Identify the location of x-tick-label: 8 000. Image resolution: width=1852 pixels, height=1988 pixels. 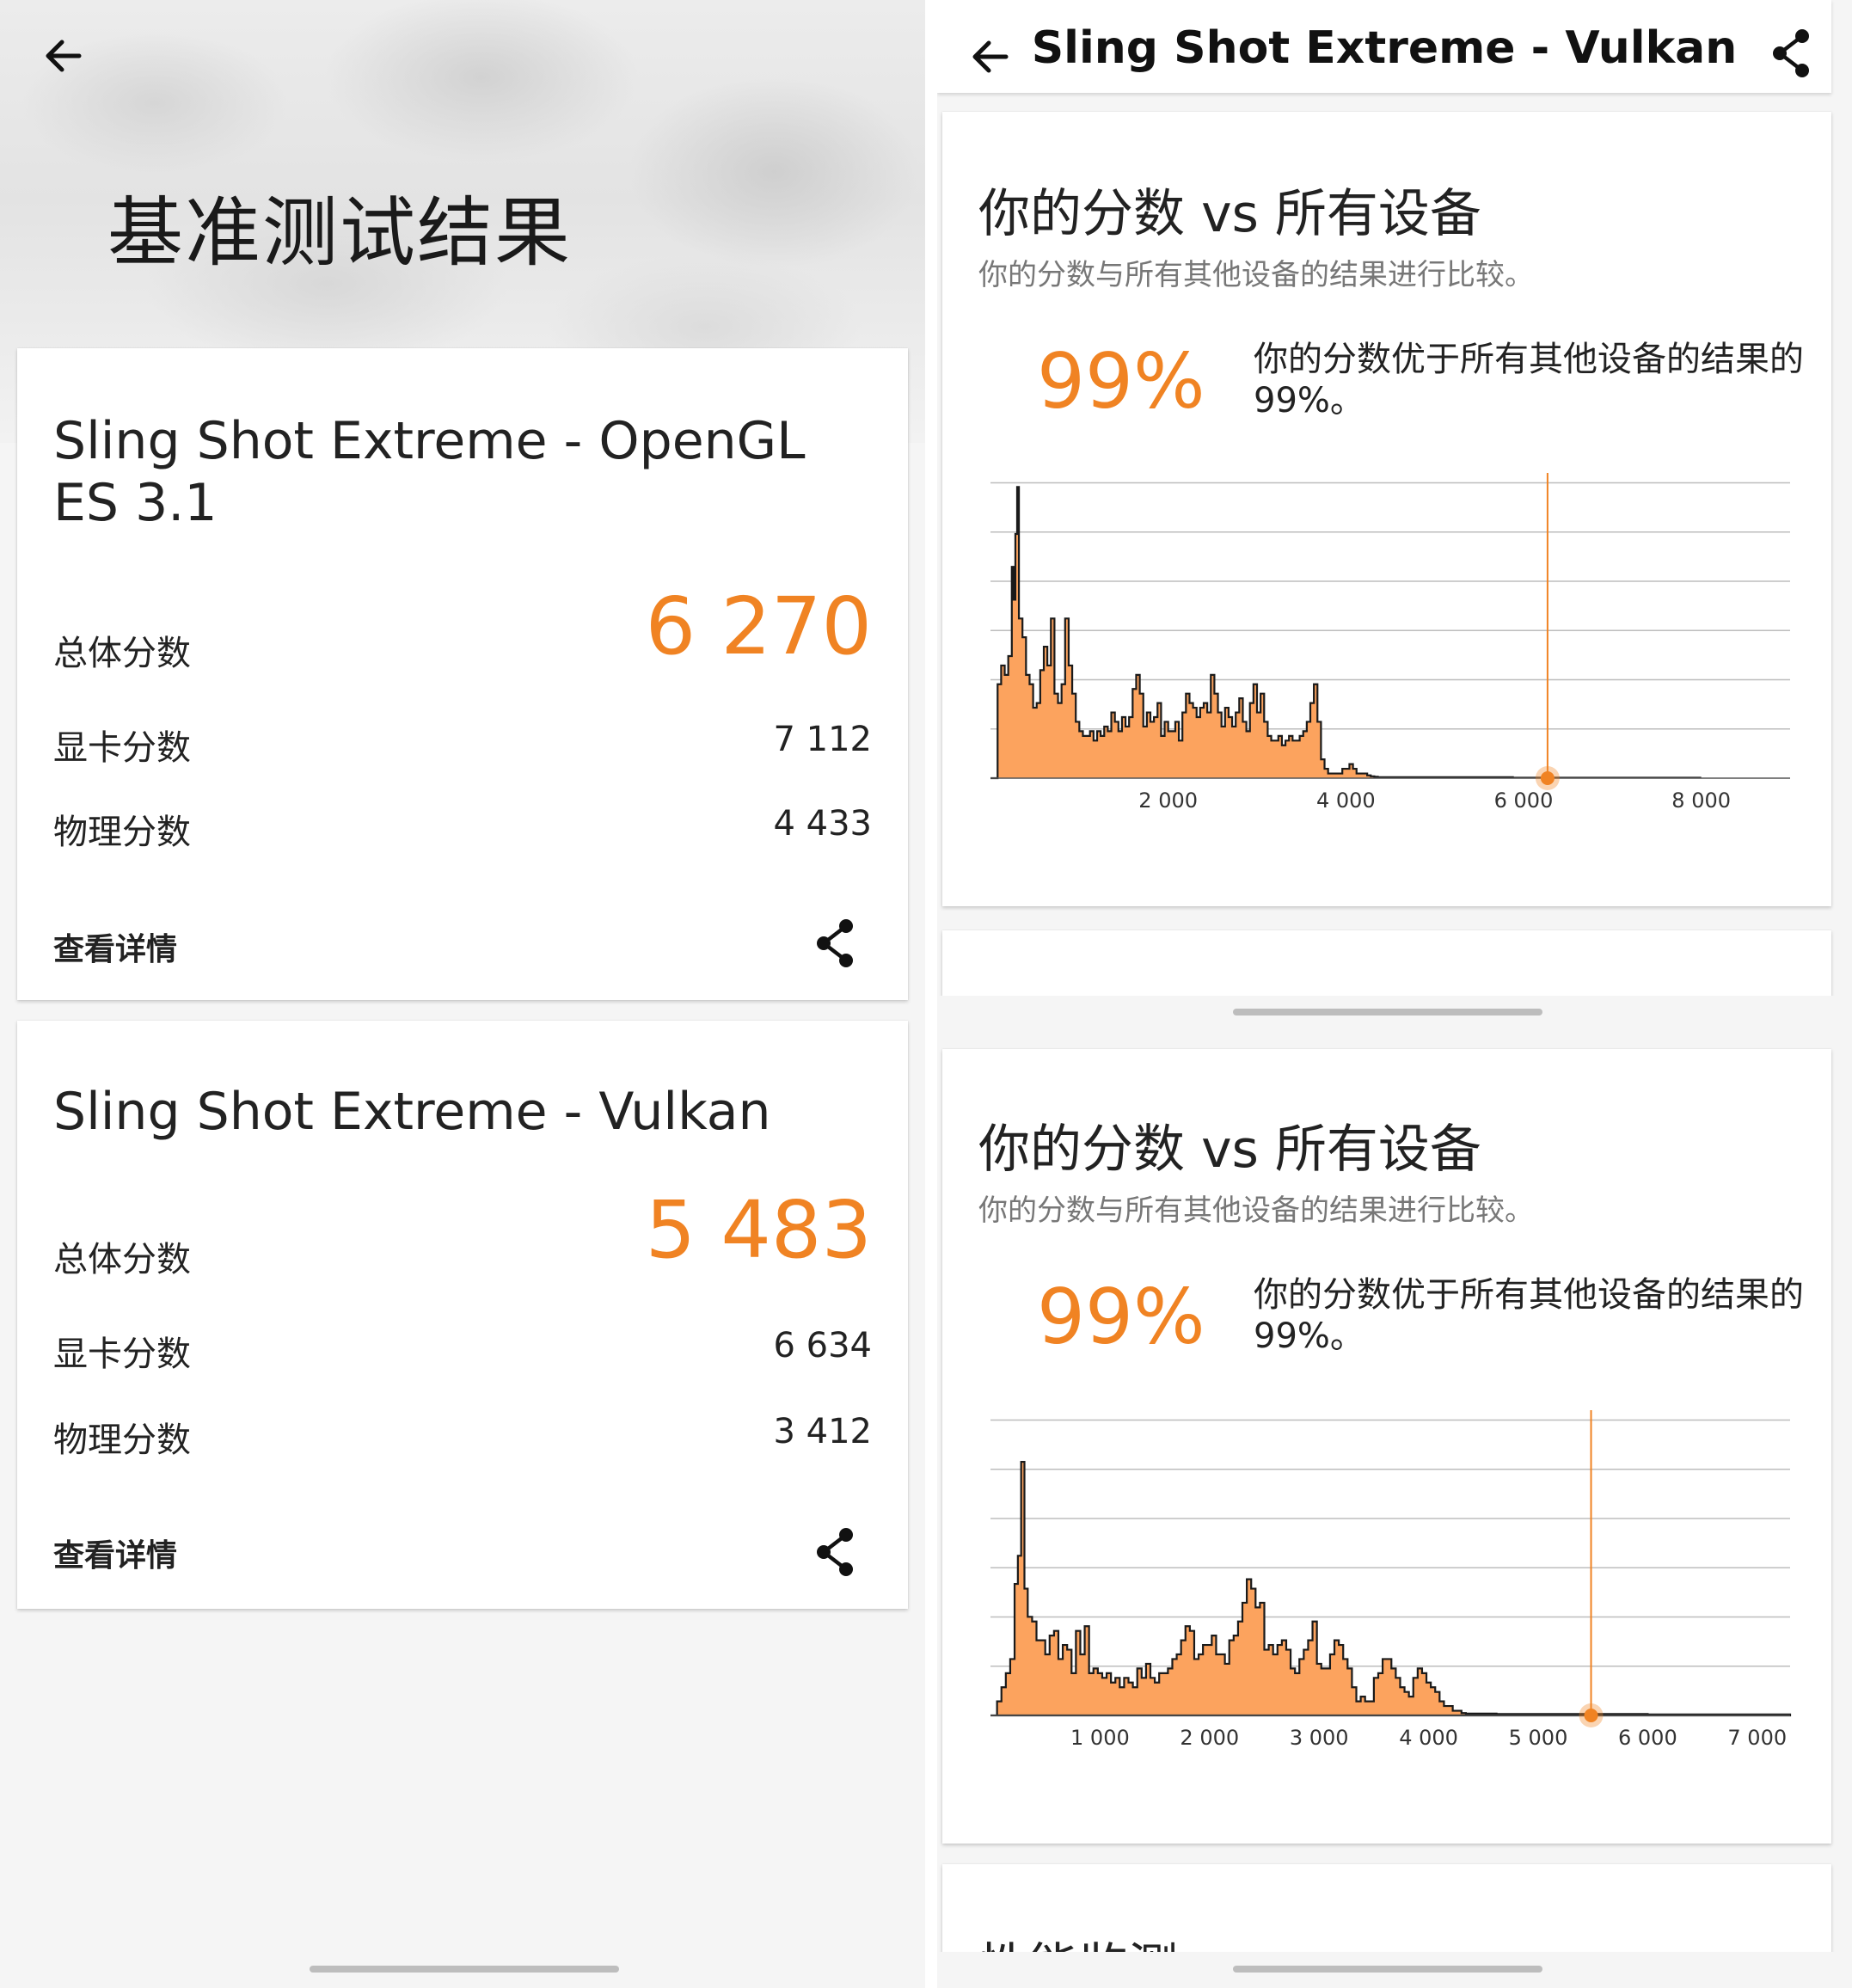
(1701, 800).